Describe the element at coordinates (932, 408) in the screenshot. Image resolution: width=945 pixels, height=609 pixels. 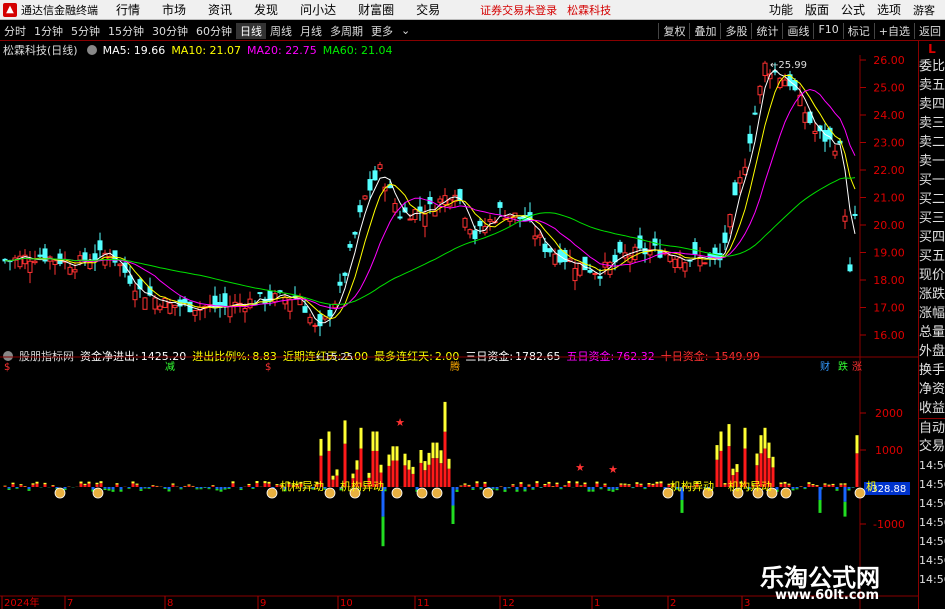
I see `panel-earnings: 收益` at that location.